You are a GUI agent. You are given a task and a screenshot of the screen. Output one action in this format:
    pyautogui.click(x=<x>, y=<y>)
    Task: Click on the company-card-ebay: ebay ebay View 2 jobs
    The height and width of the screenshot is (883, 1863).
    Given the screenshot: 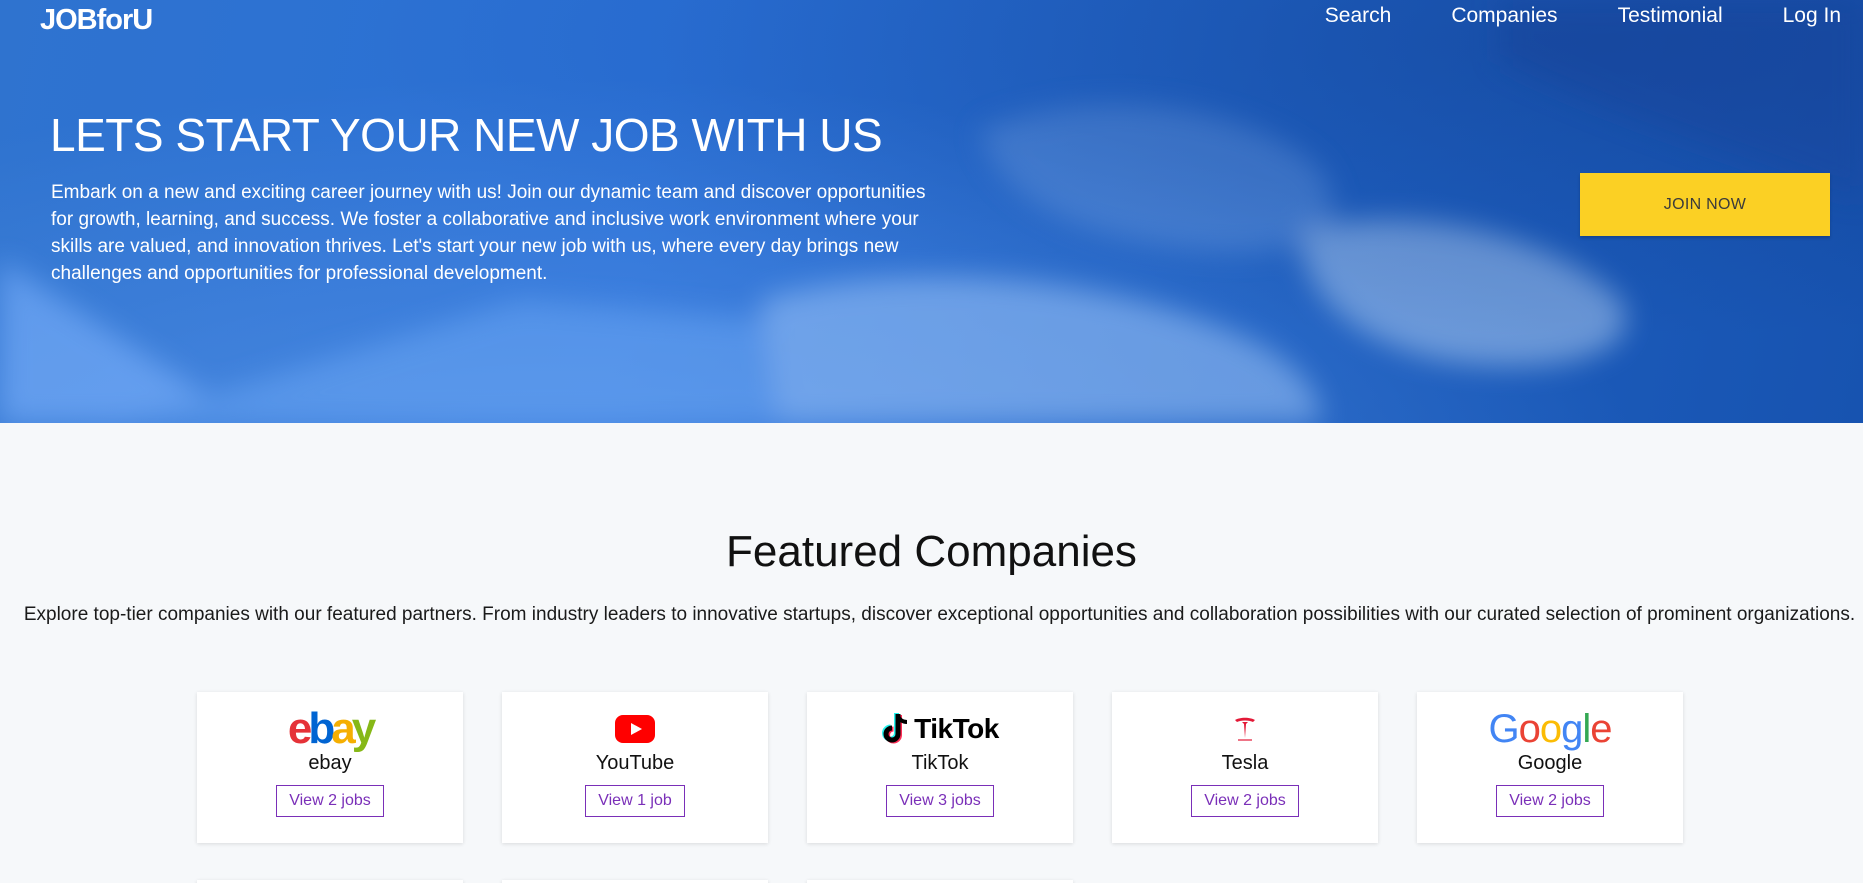 What is the action you would take?
    pyautogui.click(x=330, y=767)
    